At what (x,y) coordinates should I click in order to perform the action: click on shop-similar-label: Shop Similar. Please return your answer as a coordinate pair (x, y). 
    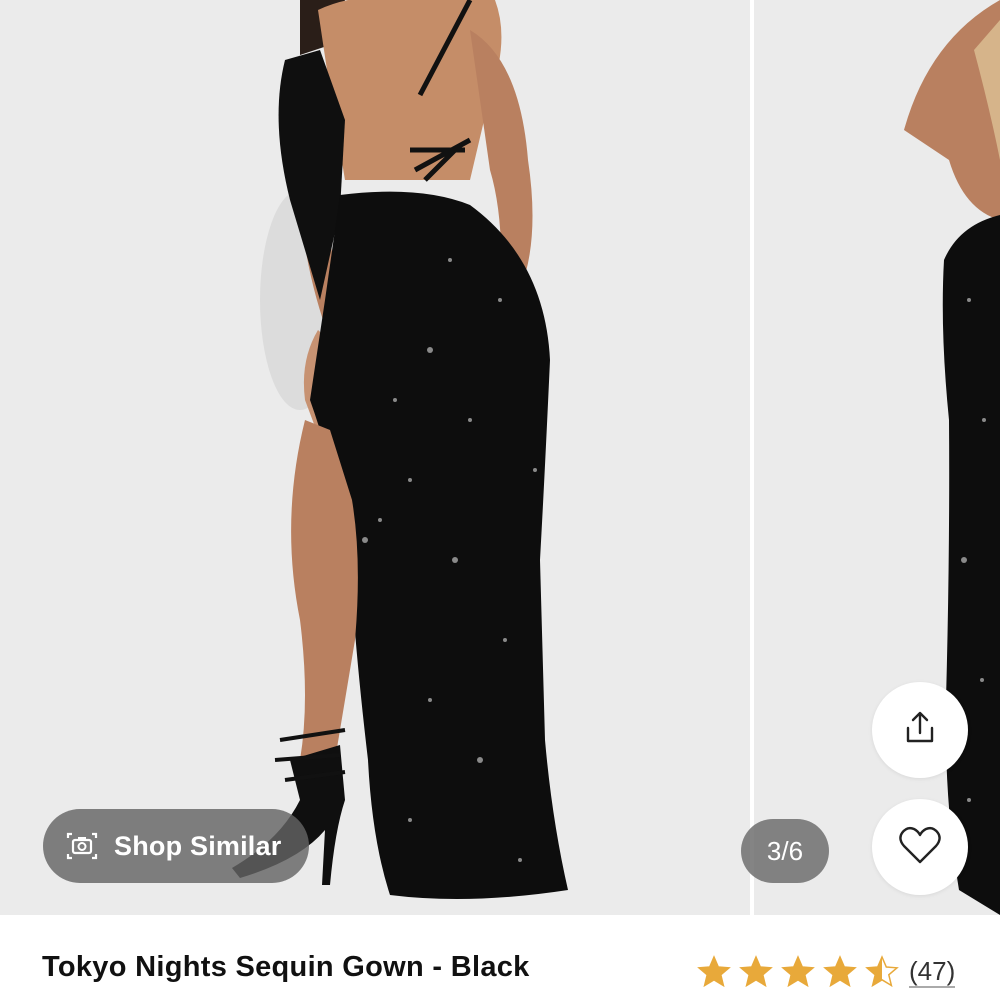
    Looking at the image, I should click on (198, 845).